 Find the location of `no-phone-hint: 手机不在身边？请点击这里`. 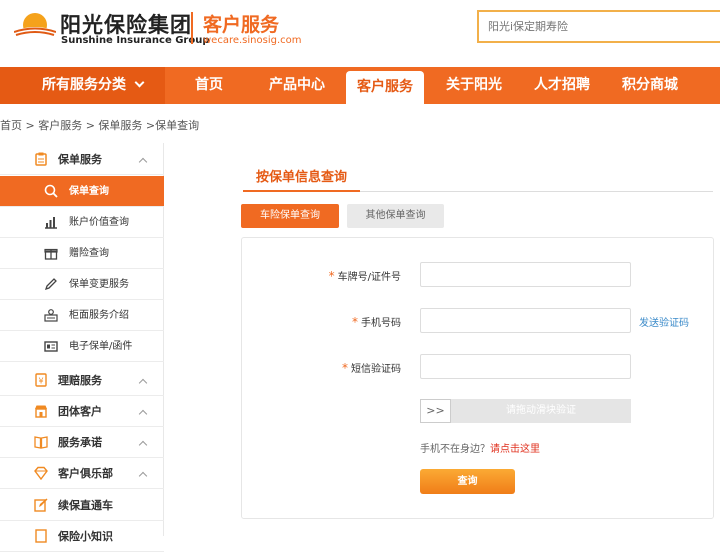

no-phone-hint: 手机不在身边？请点击这里 is located at coordinates (480, 449).